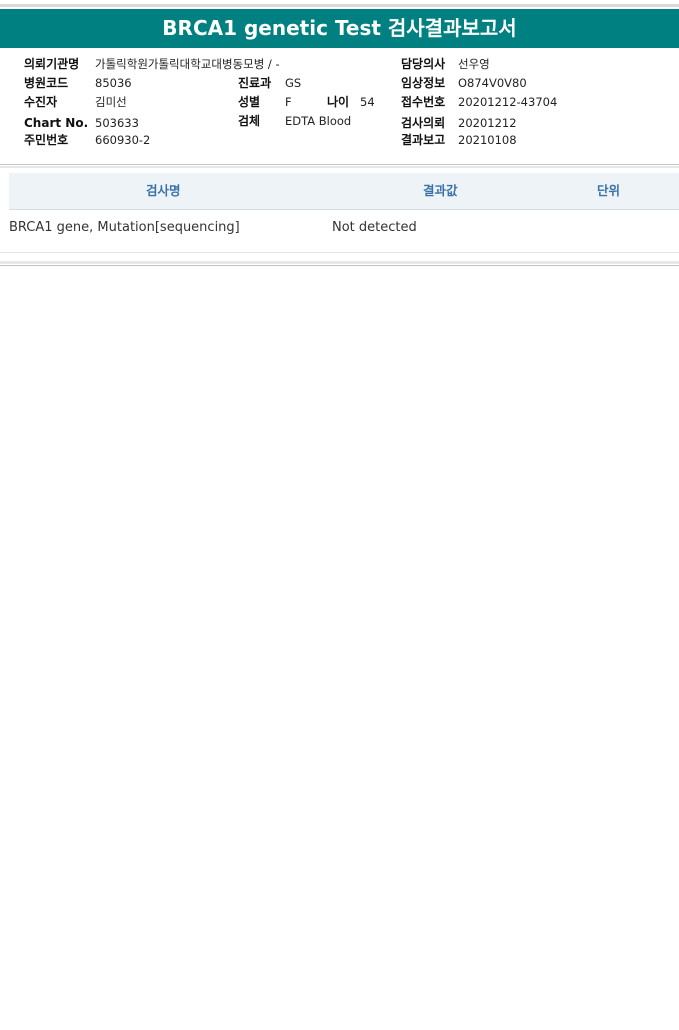  I want to click on age-label: 나이, so click(338, 102).